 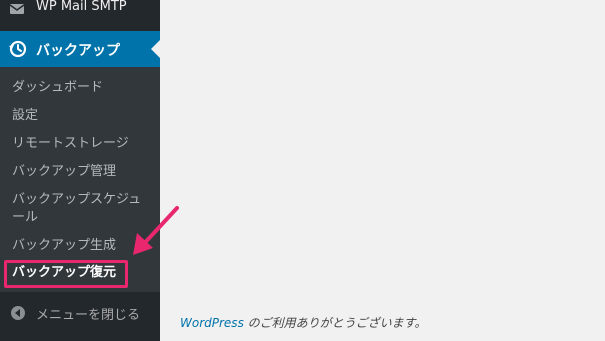 I want to click on footer-thankyou-text: のご利用ありがとうございます。, so click(x=335, y=323).